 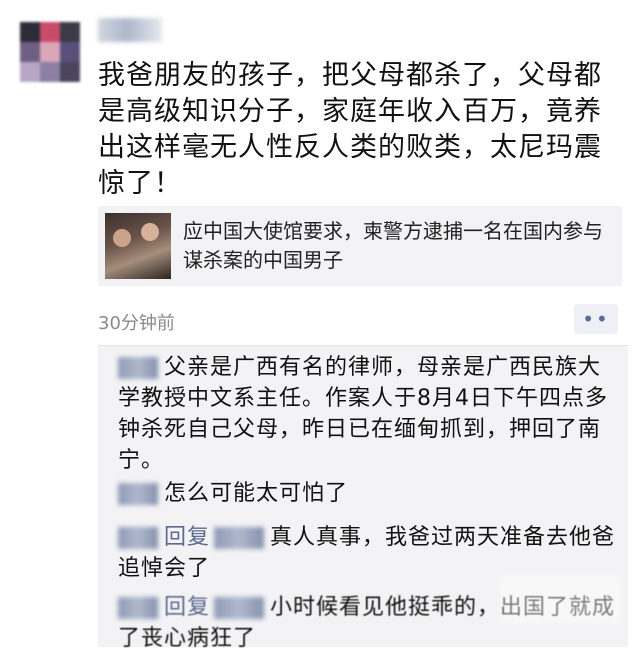 I want to click on username-blurred, so click(x=130, y=30).